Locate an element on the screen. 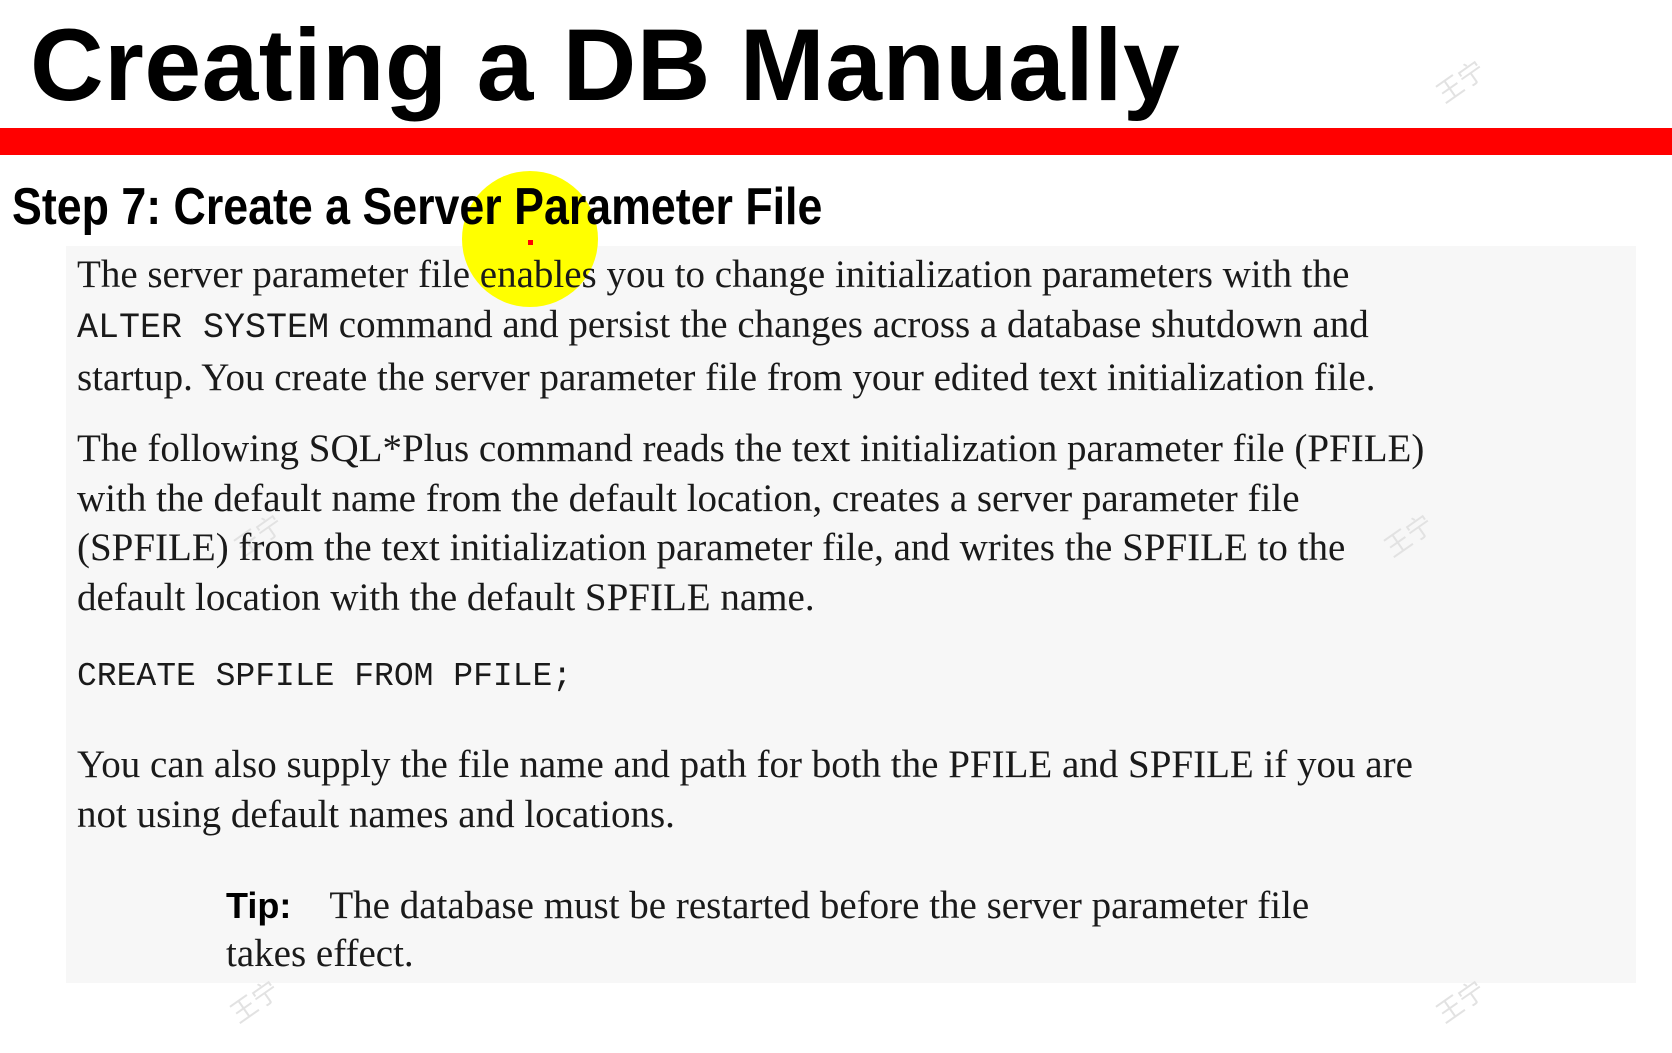 The width and height of the screenshot is (1672, 1053). cursor-dot is located at coordinates (530, 242).